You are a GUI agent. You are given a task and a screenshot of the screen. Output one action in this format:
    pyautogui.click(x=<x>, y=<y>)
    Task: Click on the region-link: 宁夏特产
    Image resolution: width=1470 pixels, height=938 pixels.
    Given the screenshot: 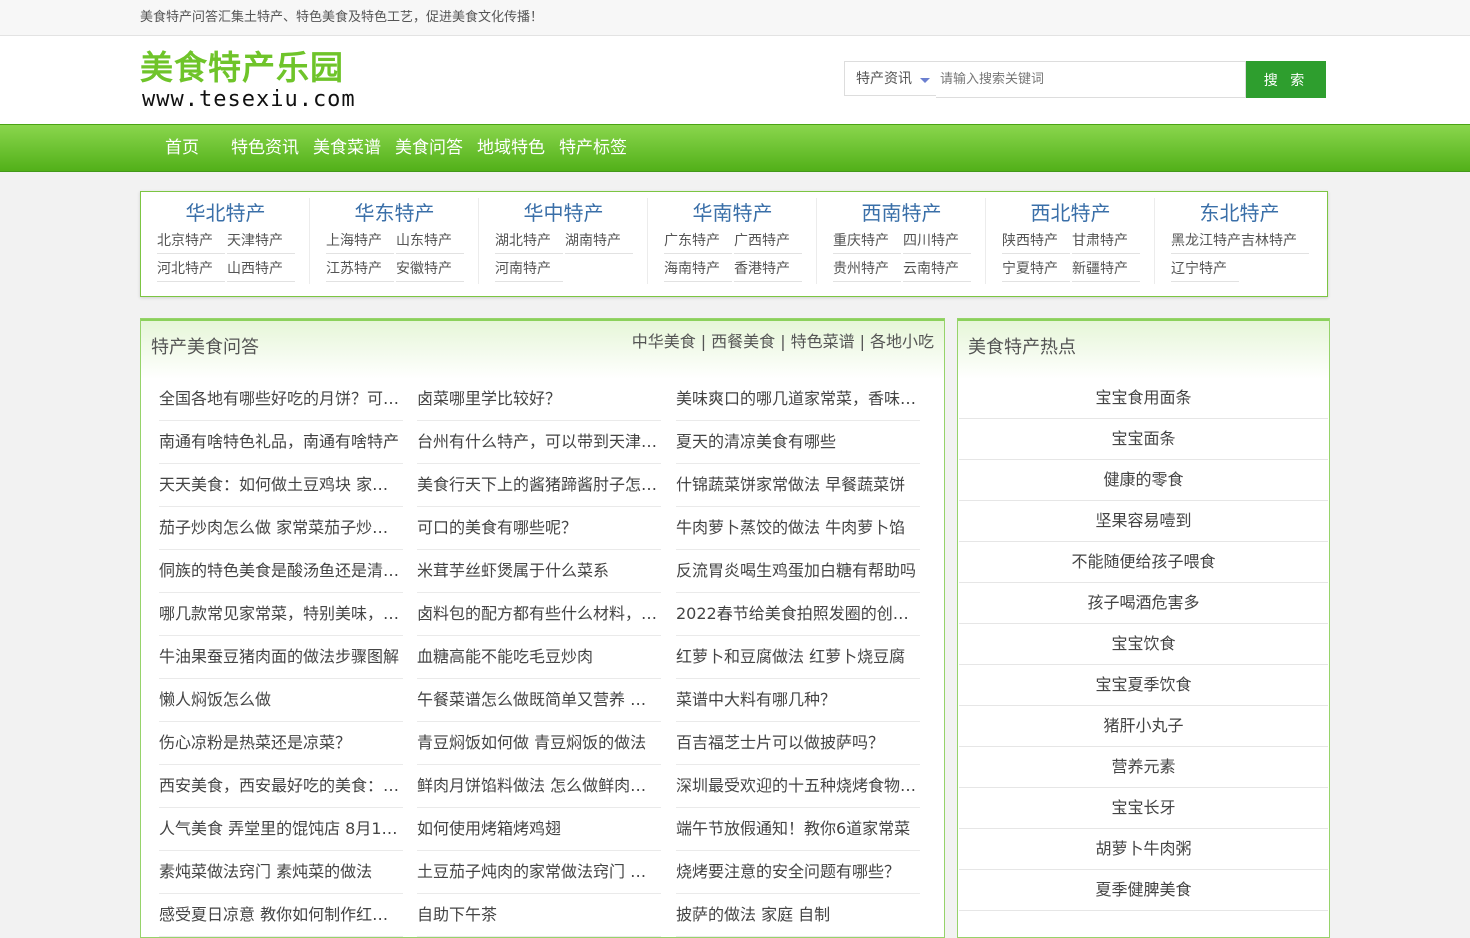 What is the action you would take?
    pyautogui.click(x=1036, y=271)
    